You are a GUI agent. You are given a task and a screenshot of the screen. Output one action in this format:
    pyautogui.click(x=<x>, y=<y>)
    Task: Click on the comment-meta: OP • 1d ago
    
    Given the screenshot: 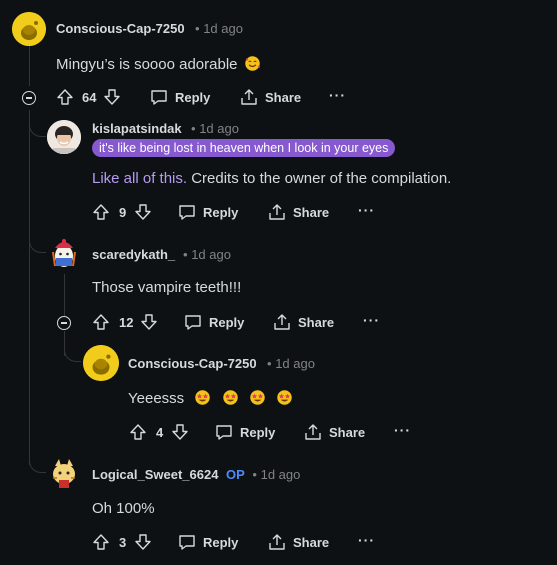 What is the action you would take?
    pyautogui.click(x=263, y=474)
    